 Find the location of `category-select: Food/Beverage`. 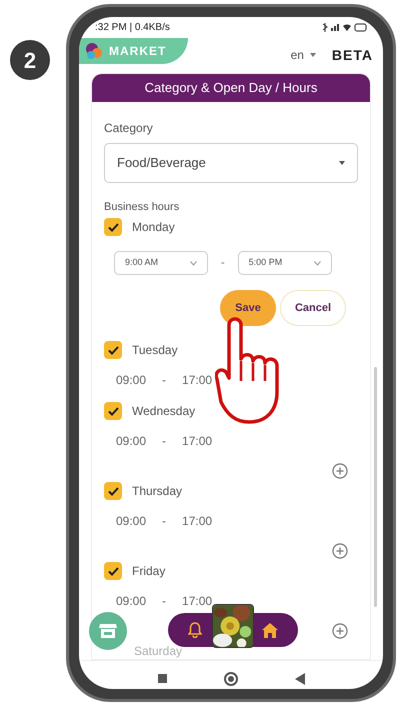

category-select: Food/Beverage is located at coordinates (231, 163).